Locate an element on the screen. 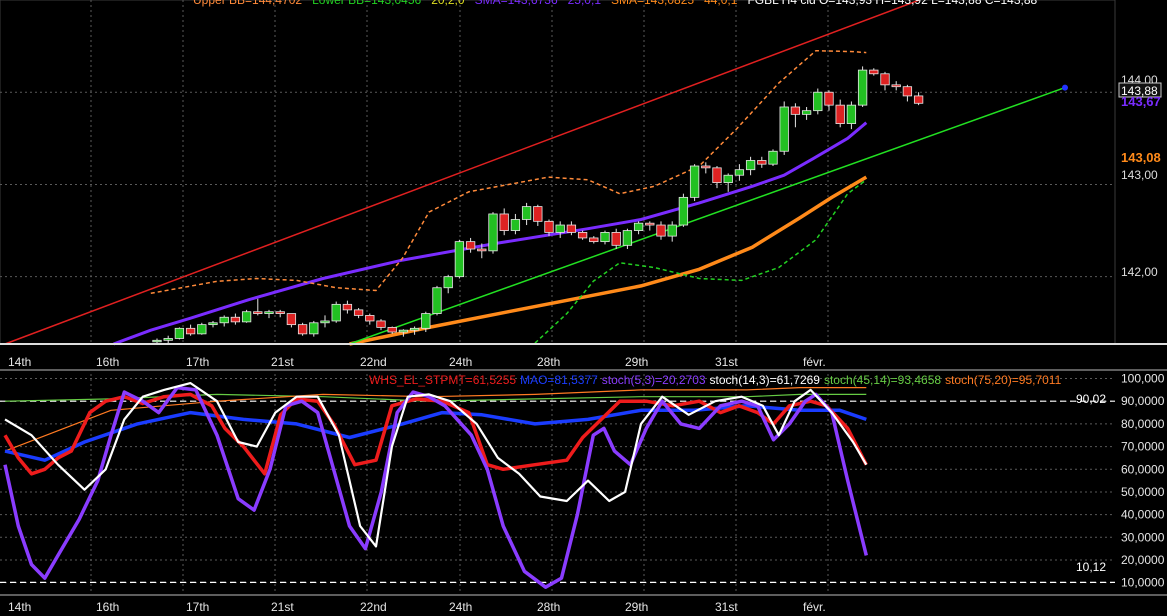  oscillator-tick: 50,0000 is located at coordinates (1143, 492).